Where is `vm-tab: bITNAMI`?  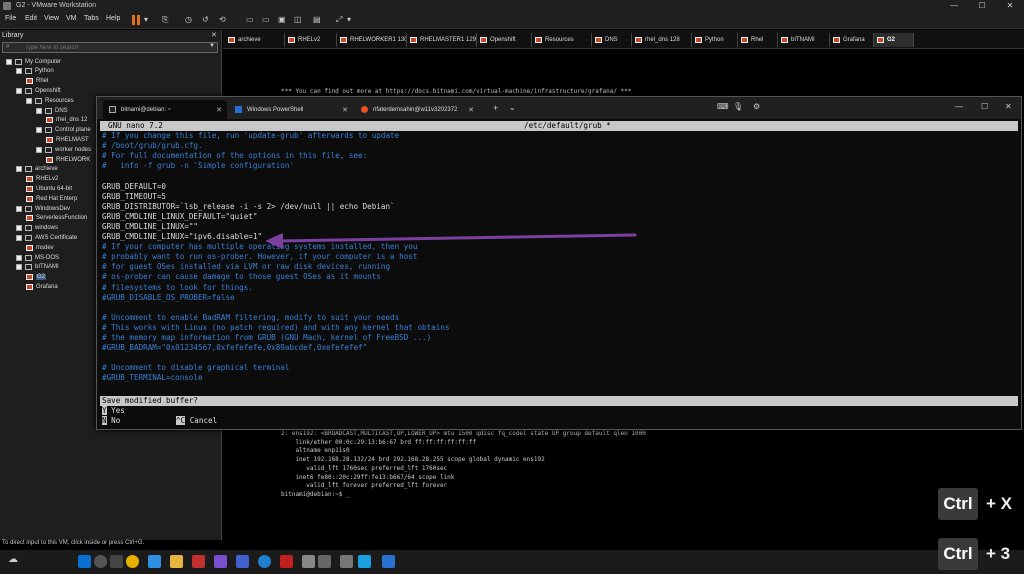 vm-tab: bITNAMI is located at coordinates (804, 40).